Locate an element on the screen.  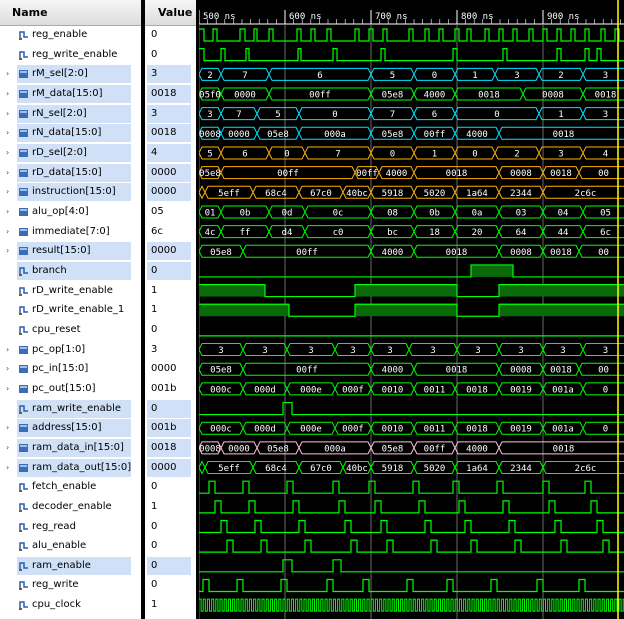
signal-row-alu-op: › alu_op[4:0] is located at coordinates (70, 212).